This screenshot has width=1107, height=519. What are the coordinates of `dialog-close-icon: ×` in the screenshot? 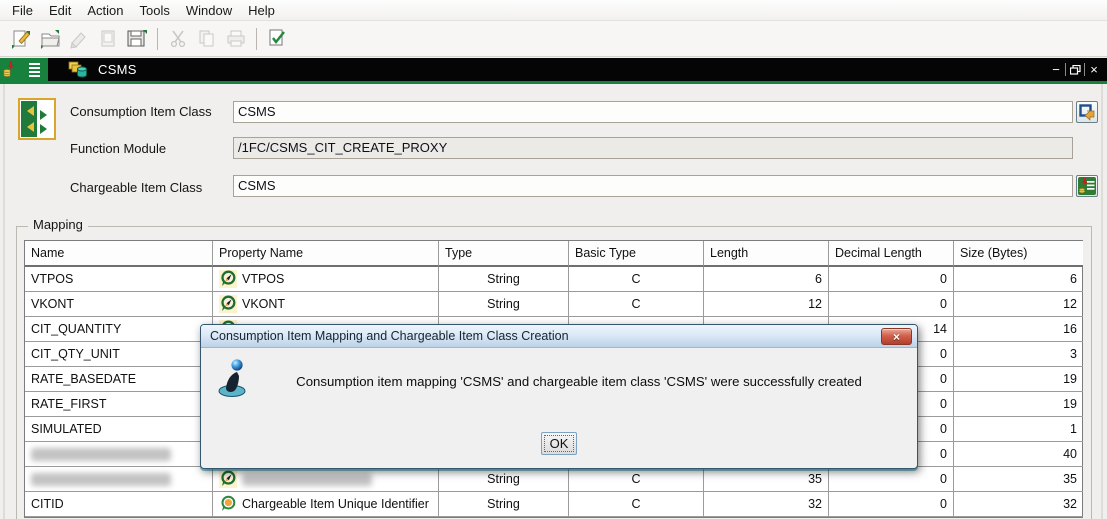 It's located at (896, 336).